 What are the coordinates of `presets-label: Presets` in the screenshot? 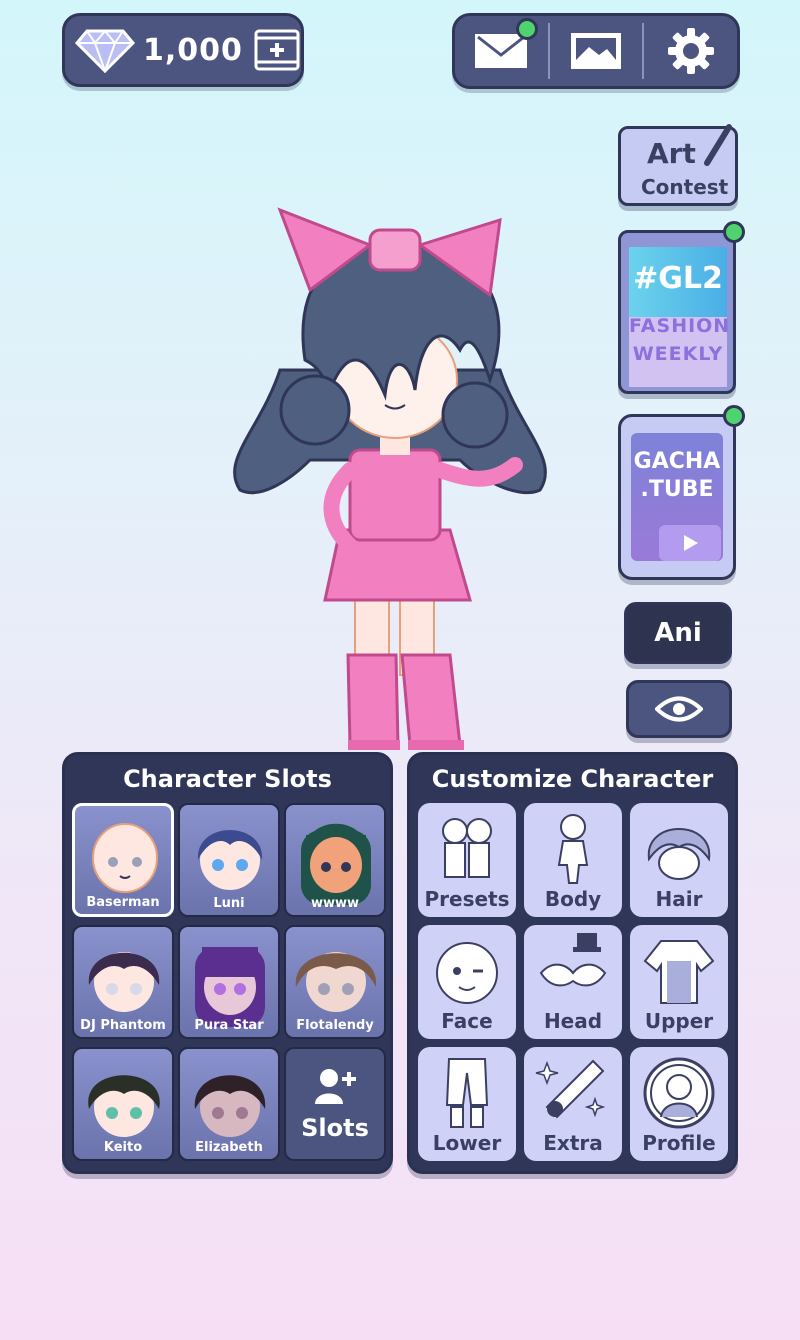 It's located at (467, 899).